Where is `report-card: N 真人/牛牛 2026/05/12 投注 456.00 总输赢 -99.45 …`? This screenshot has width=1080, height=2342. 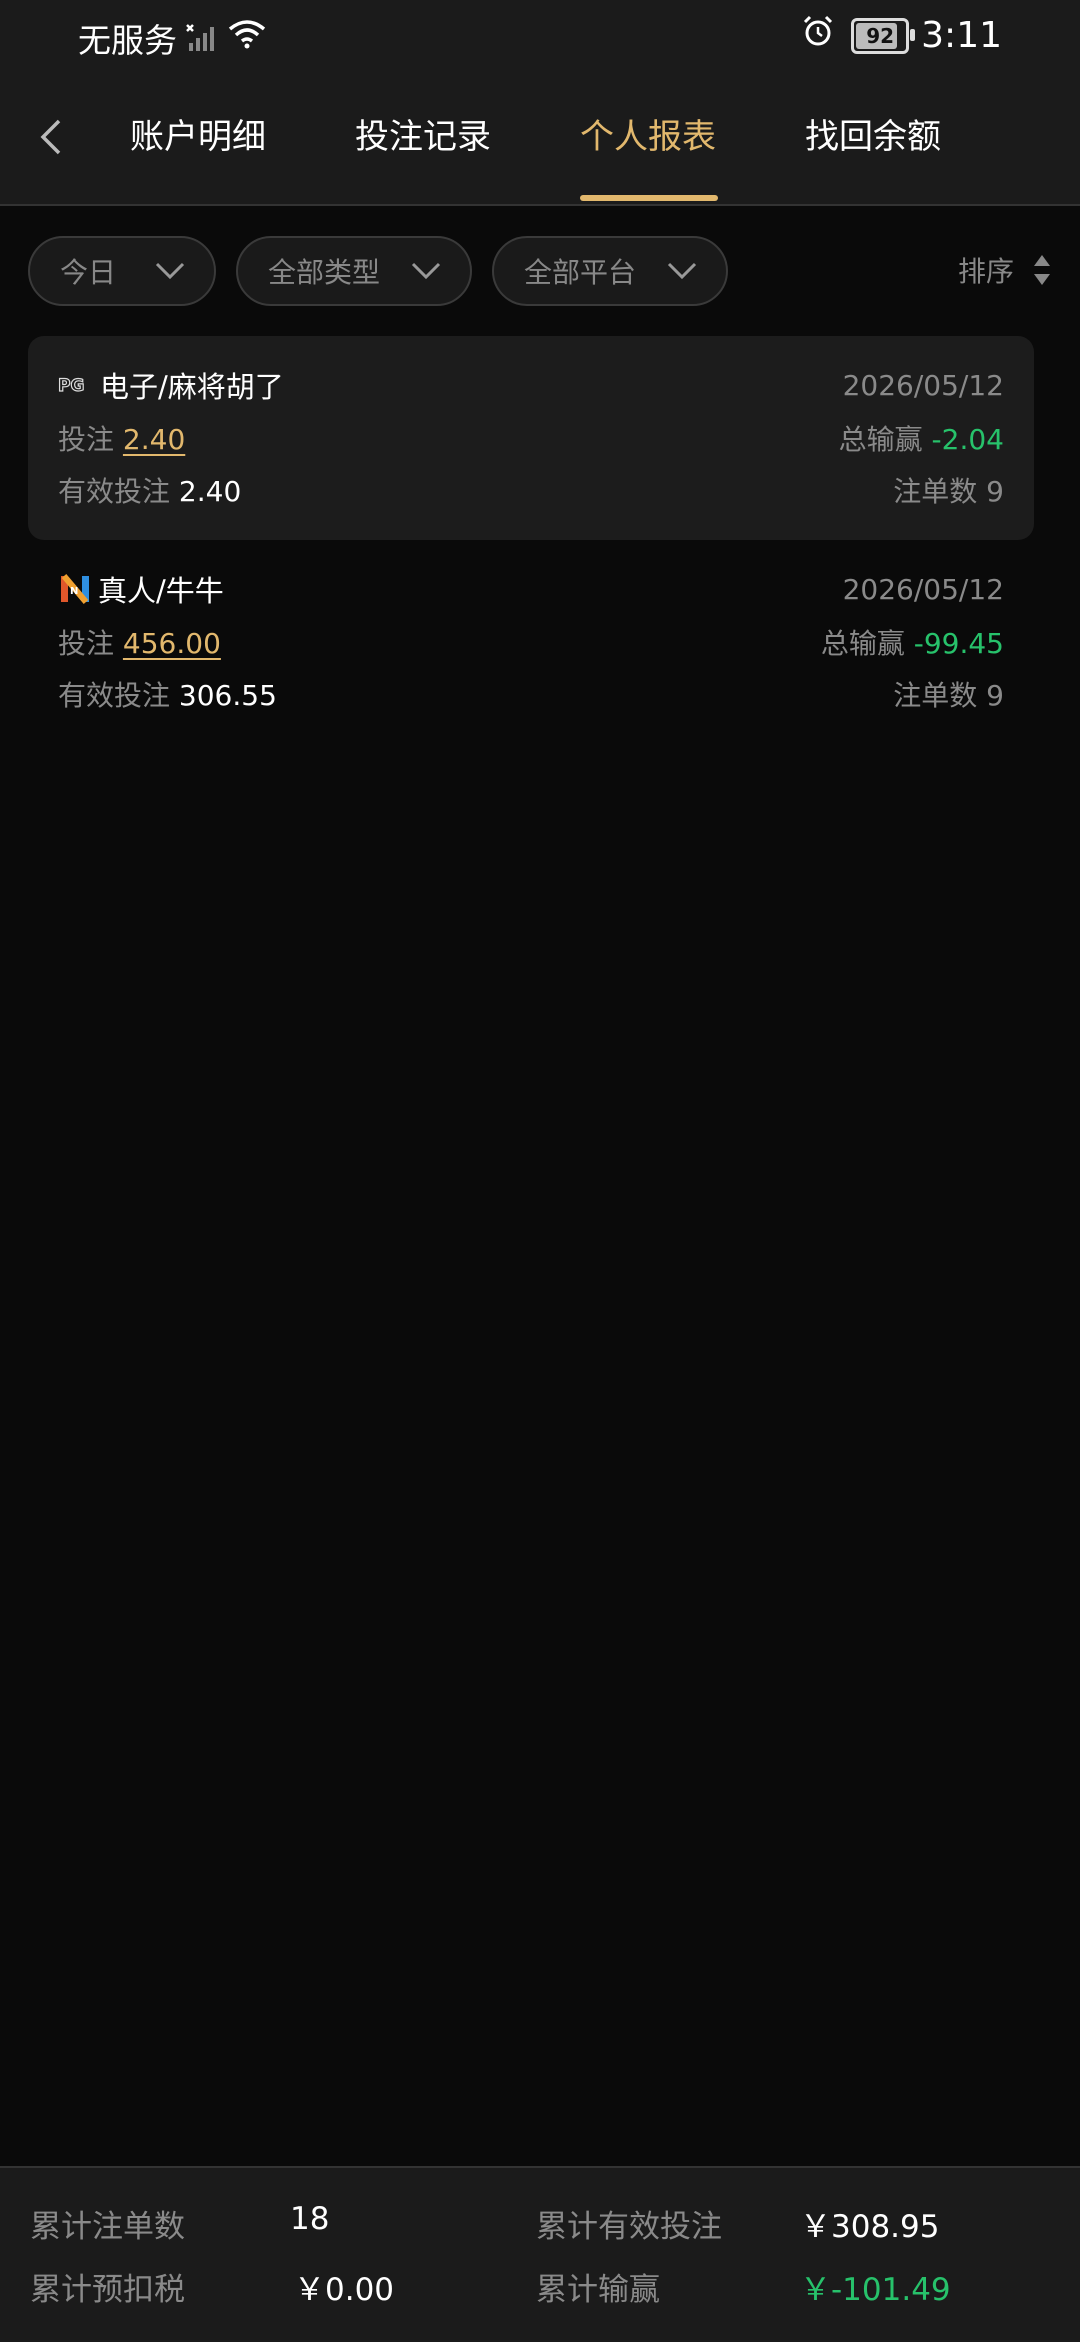 report-card: N 真人/牛牛 2026/05/12 投注 456.00 总输赢 -99.45 … is located at coordinates (531, 642).